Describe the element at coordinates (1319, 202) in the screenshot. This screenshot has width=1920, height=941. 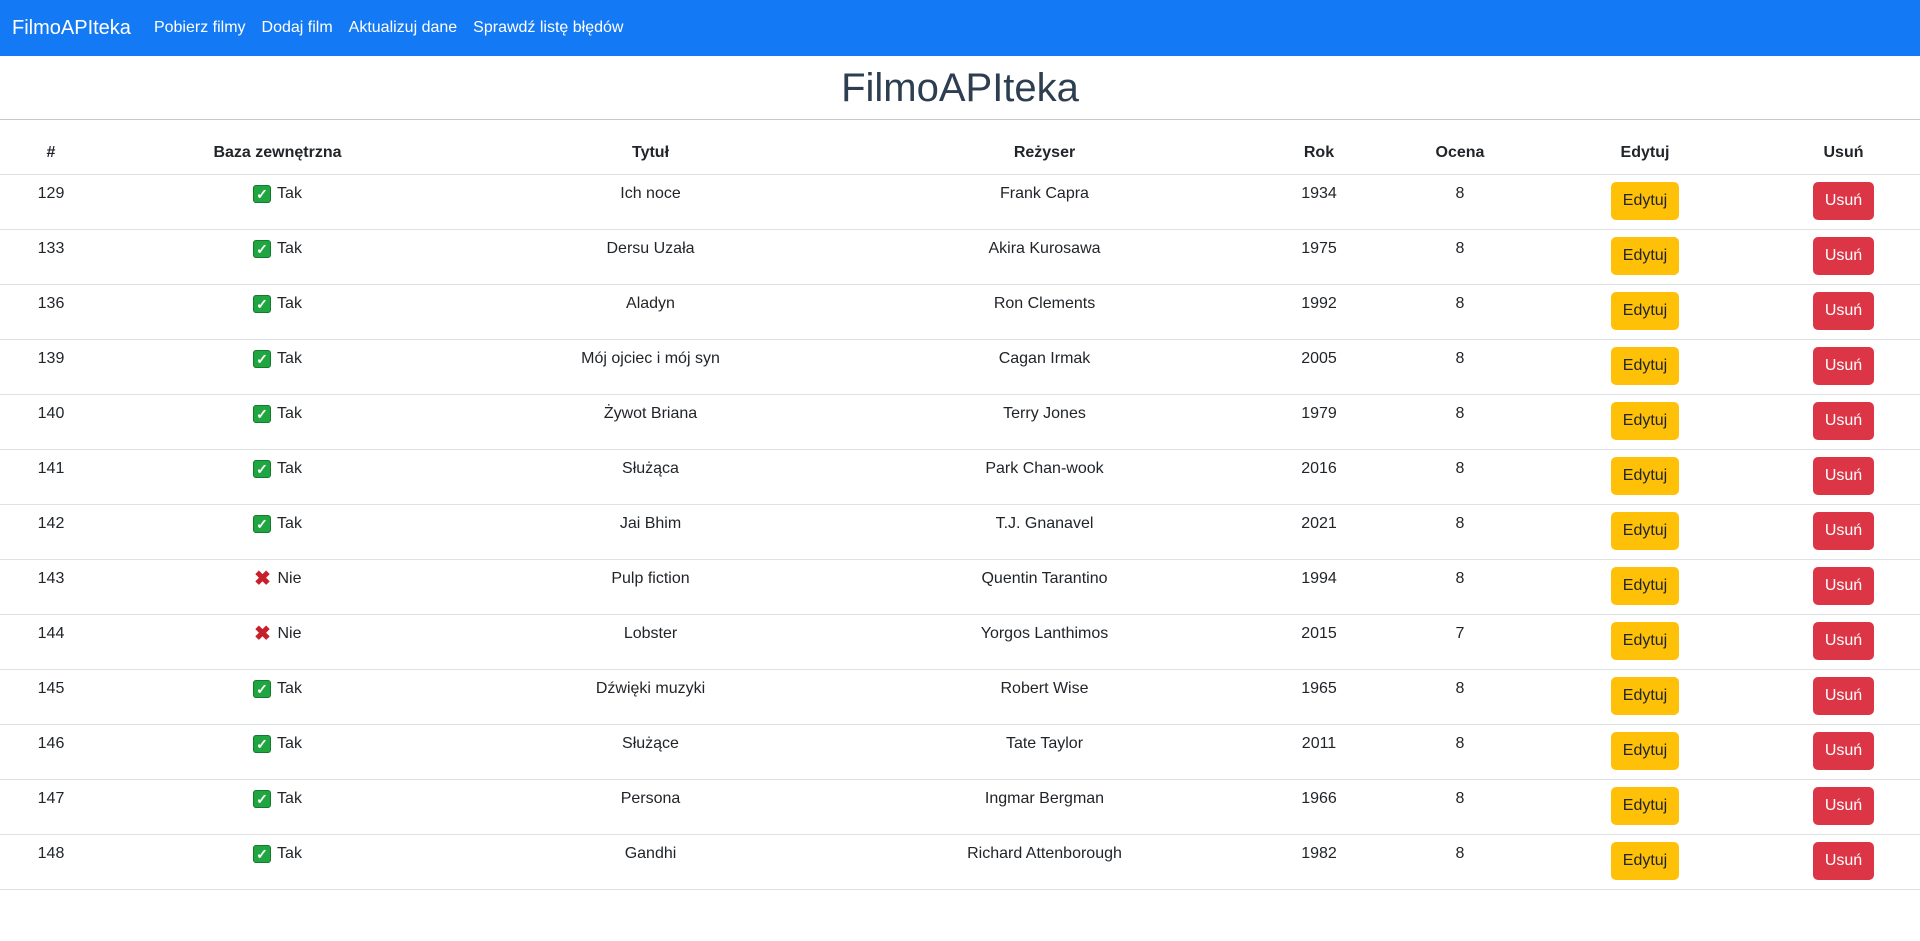
I see `cell-year: 1934` at that location.